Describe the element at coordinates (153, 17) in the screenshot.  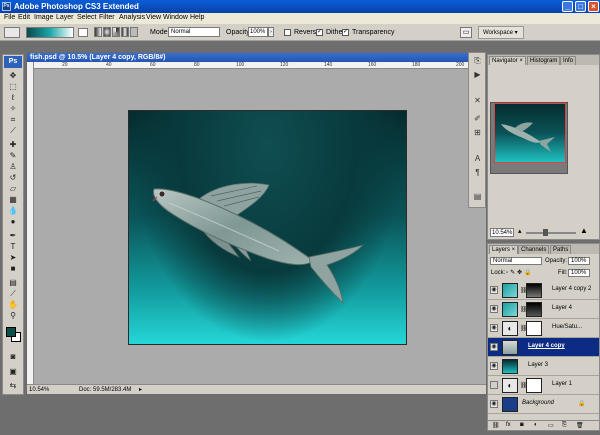
I see `menu-view: View` at that location.